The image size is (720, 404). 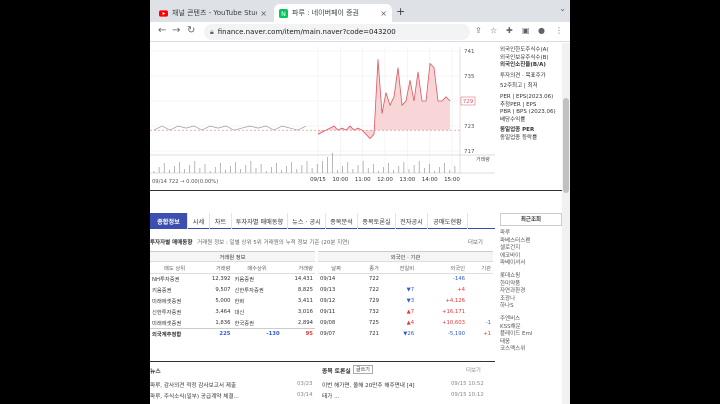 I want to click on table-row: NH투자증권 12,392 키움증권 14,431, so click(x=232, y=279).